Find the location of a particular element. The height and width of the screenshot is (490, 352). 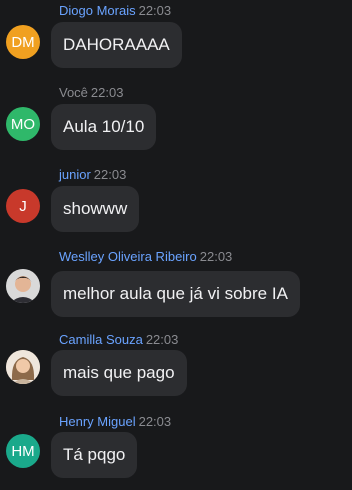

message-bubble: DAHORAAAA is located at coordinates (116, 45).